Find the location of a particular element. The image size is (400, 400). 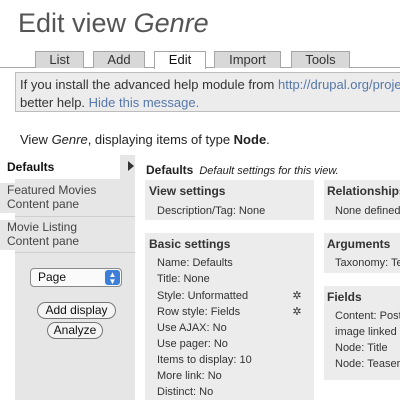

sidebar-item-defaults: Defaults is located at coordinates (60, 167).